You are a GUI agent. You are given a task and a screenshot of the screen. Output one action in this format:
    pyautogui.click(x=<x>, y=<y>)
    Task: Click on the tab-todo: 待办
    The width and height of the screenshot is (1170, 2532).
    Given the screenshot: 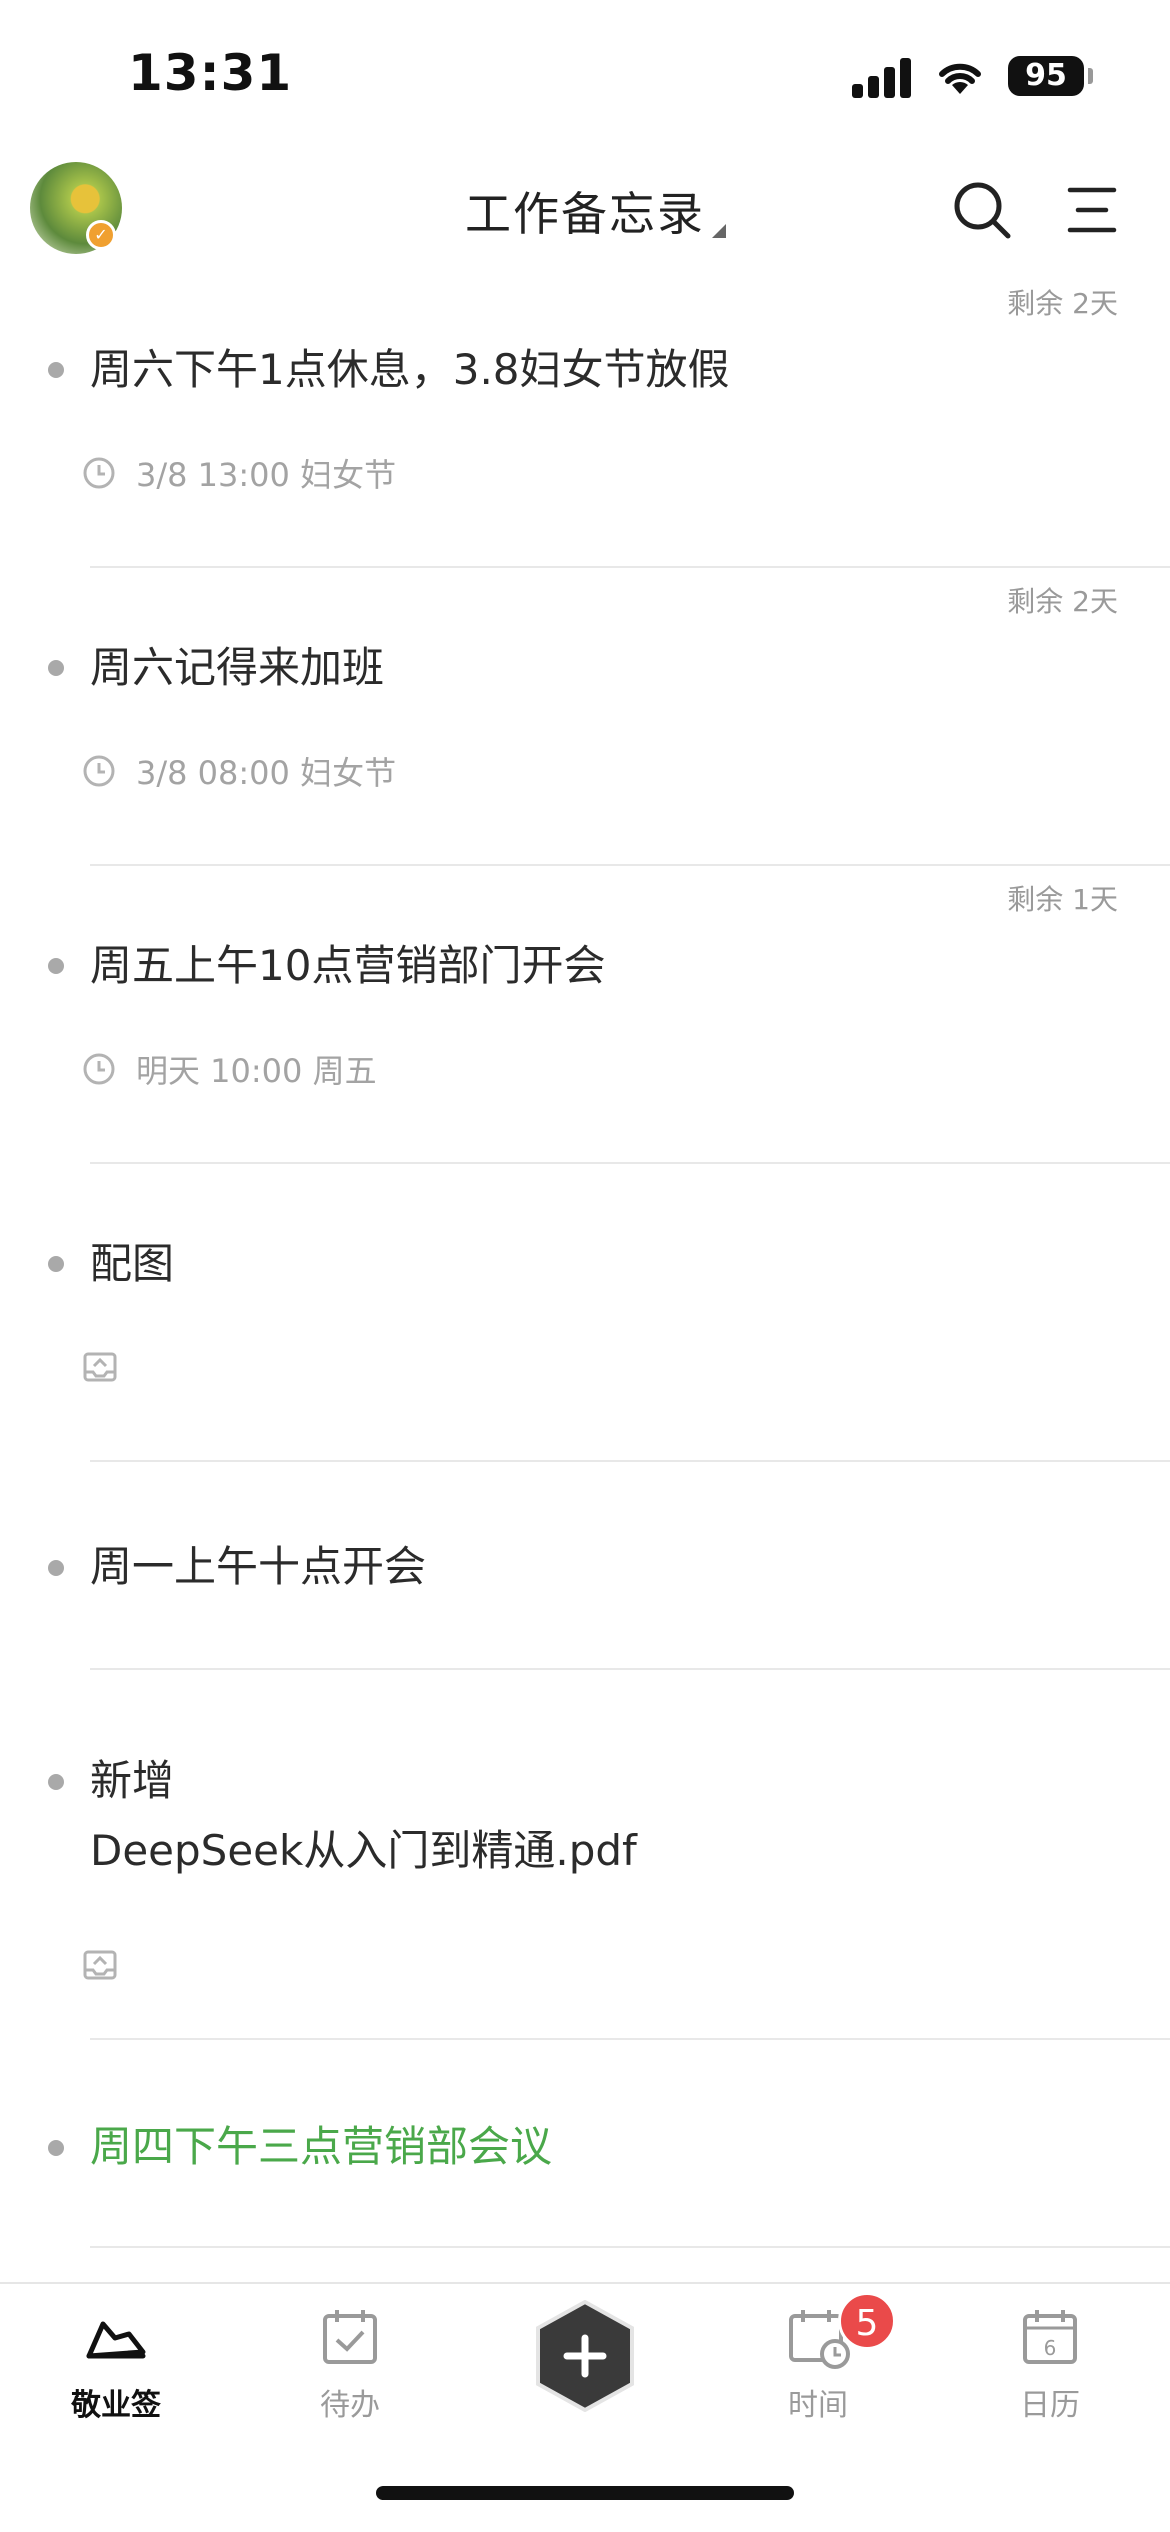 What is the action you would take?
    pyautogui.click(x=350, y=2363)
    